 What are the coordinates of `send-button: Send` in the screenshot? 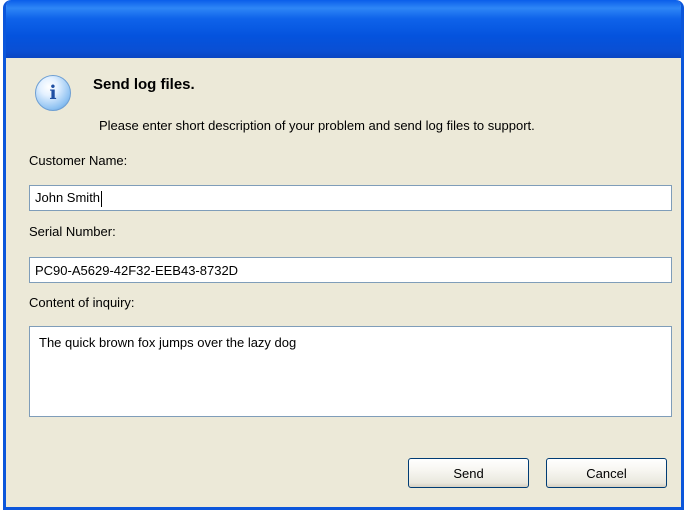 It's located at (468, 473).